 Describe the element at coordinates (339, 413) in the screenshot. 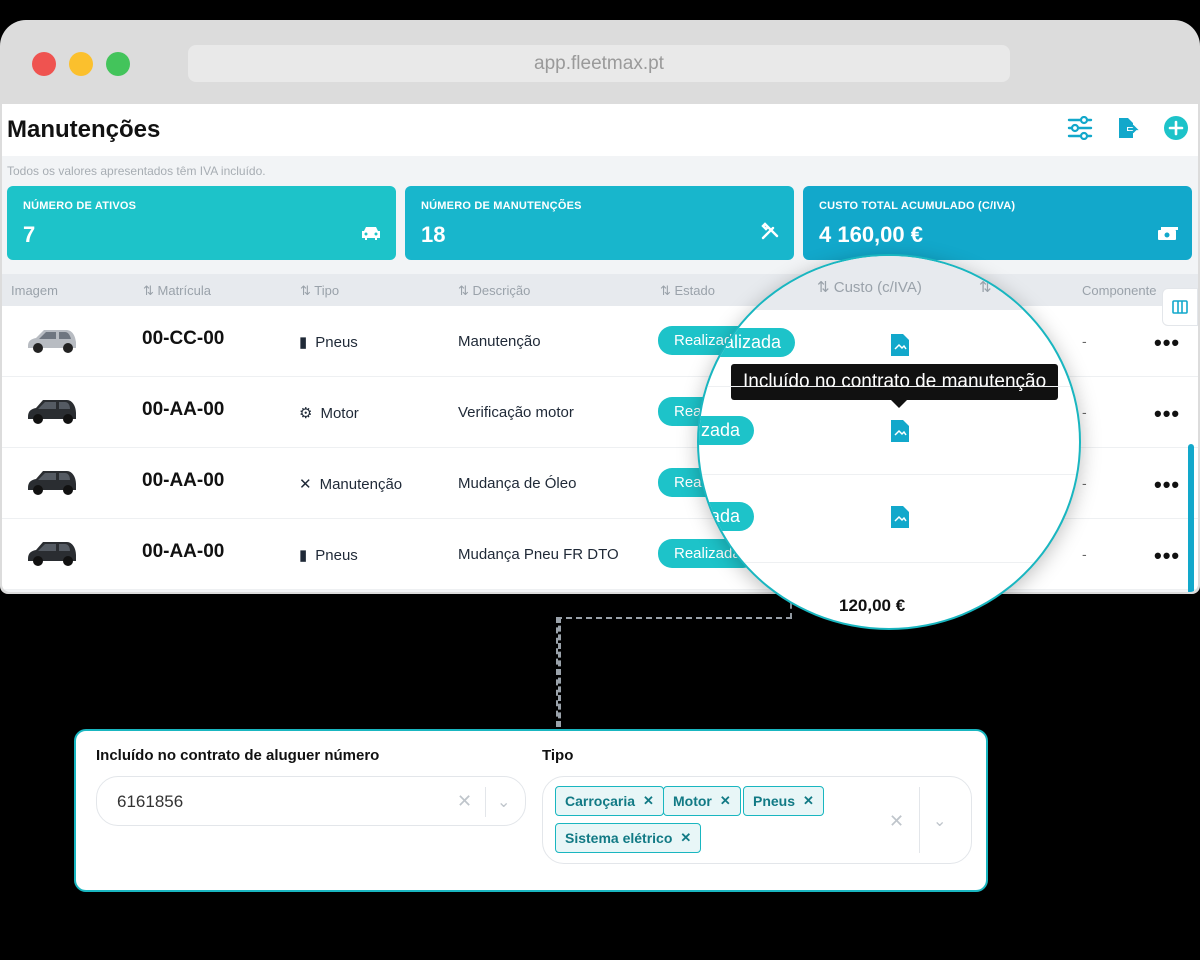

I see `type-label: Motor` at that location.